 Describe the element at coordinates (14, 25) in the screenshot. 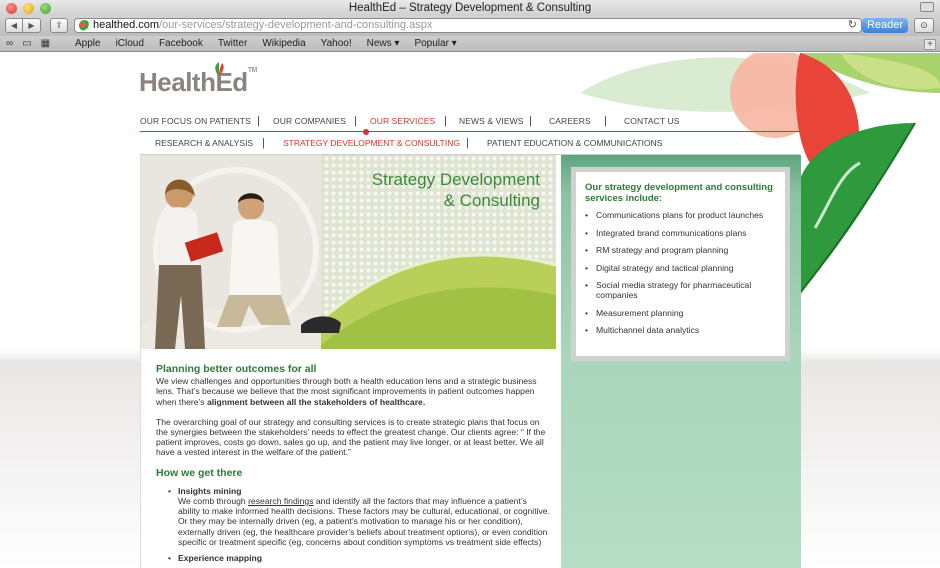

I see `back-arrow-icon: ◀` at that location.